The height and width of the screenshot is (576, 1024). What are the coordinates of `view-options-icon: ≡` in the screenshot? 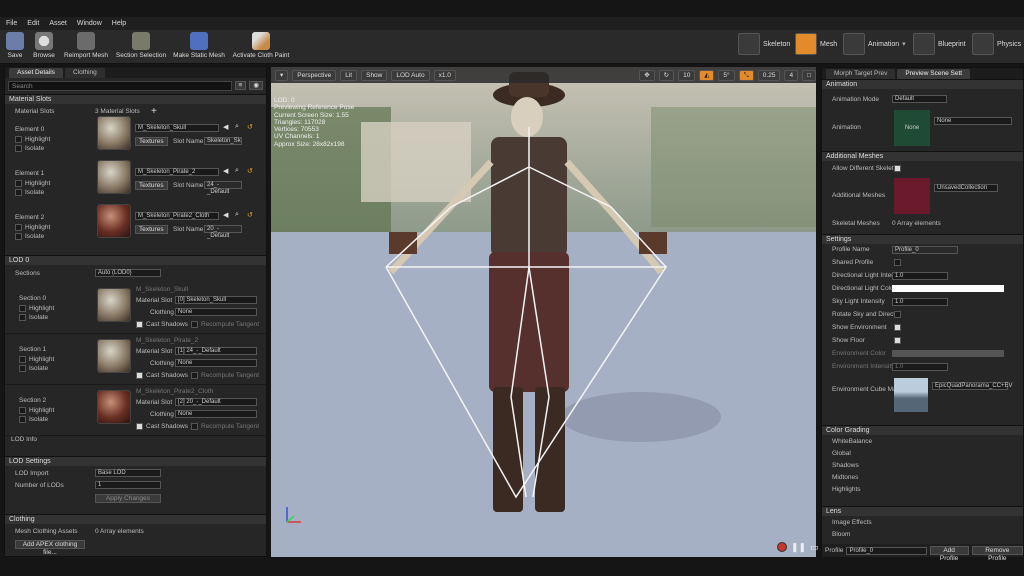 It's located at (240, 85).